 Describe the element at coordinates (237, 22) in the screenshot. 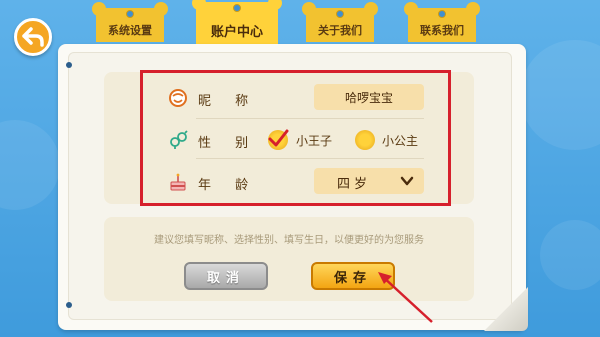

I see `tab-account-center: 账户中心` at that location.